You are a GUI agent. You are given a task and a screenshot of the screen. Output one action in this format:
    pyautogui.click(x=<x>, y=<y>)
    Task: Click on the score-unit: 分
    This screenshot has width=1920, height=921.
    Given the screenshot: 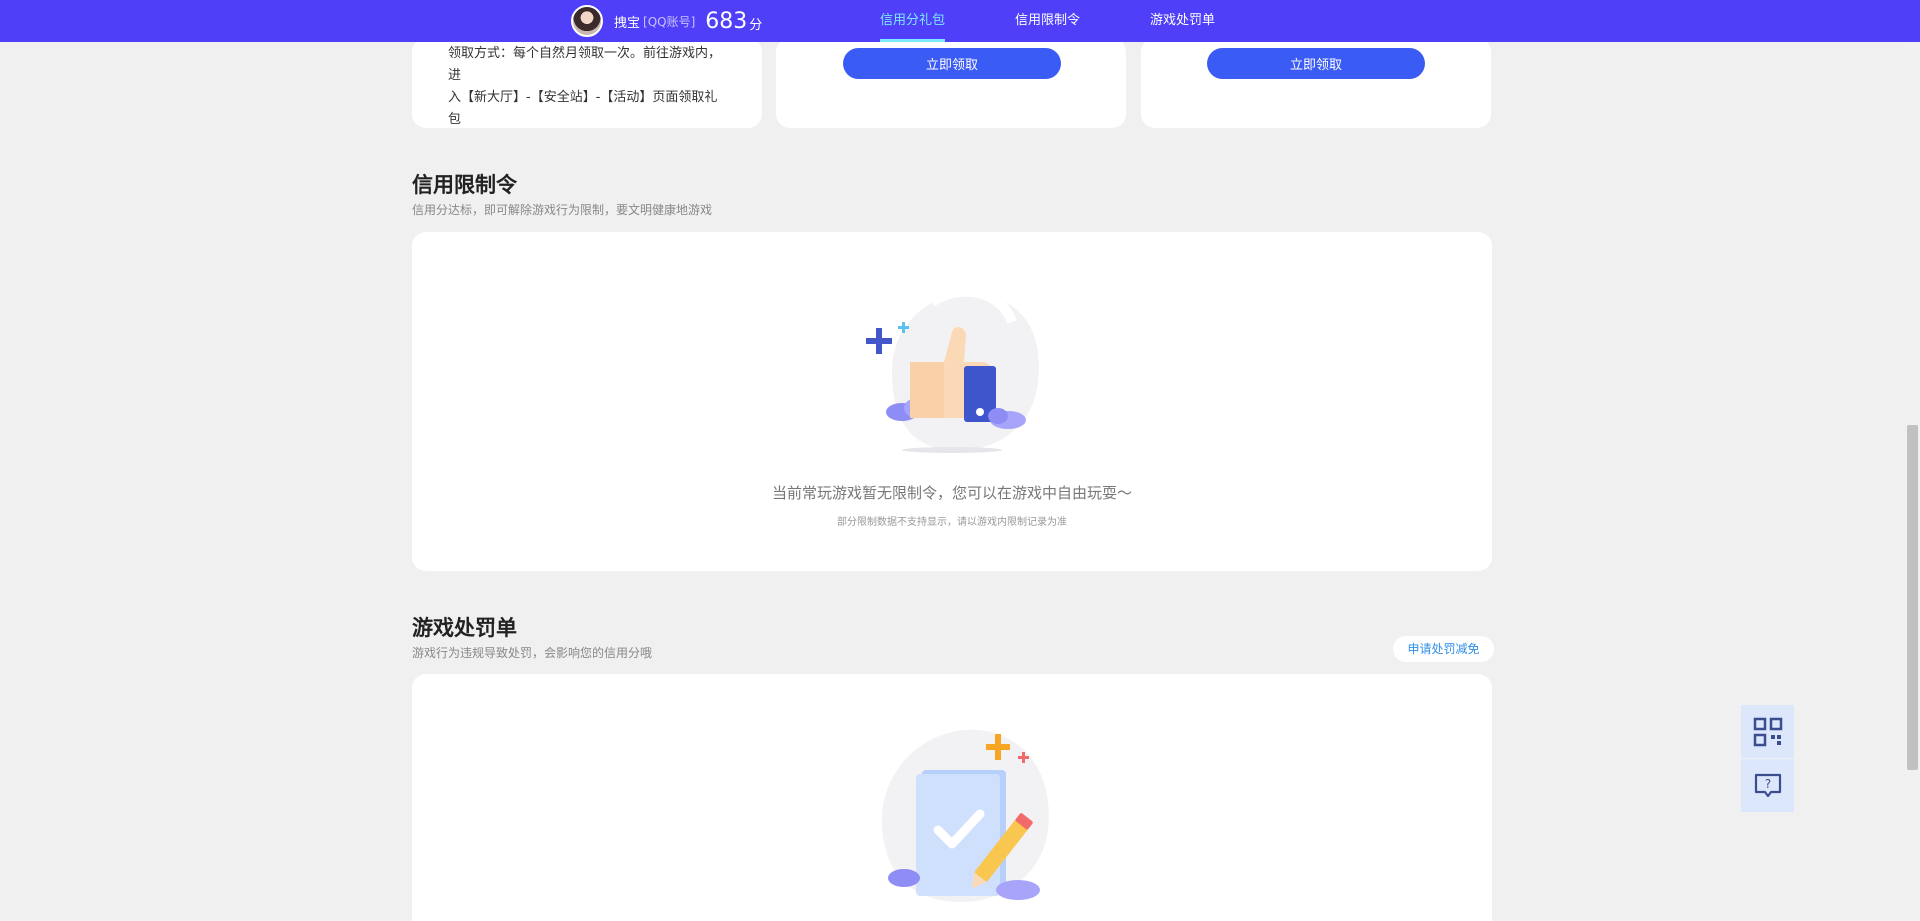 What is the action you would take?
    pyautogui.click(x=756, y=25)
    